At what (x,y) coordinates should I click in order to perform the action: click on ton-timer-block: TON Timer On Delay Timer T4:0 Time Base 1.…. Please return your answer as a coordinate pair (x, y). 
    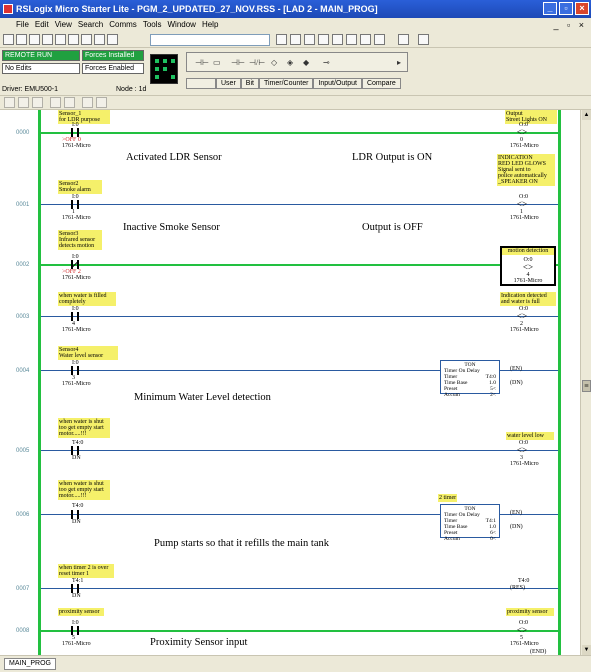
    Looking at the image, I should click on (470, 379).